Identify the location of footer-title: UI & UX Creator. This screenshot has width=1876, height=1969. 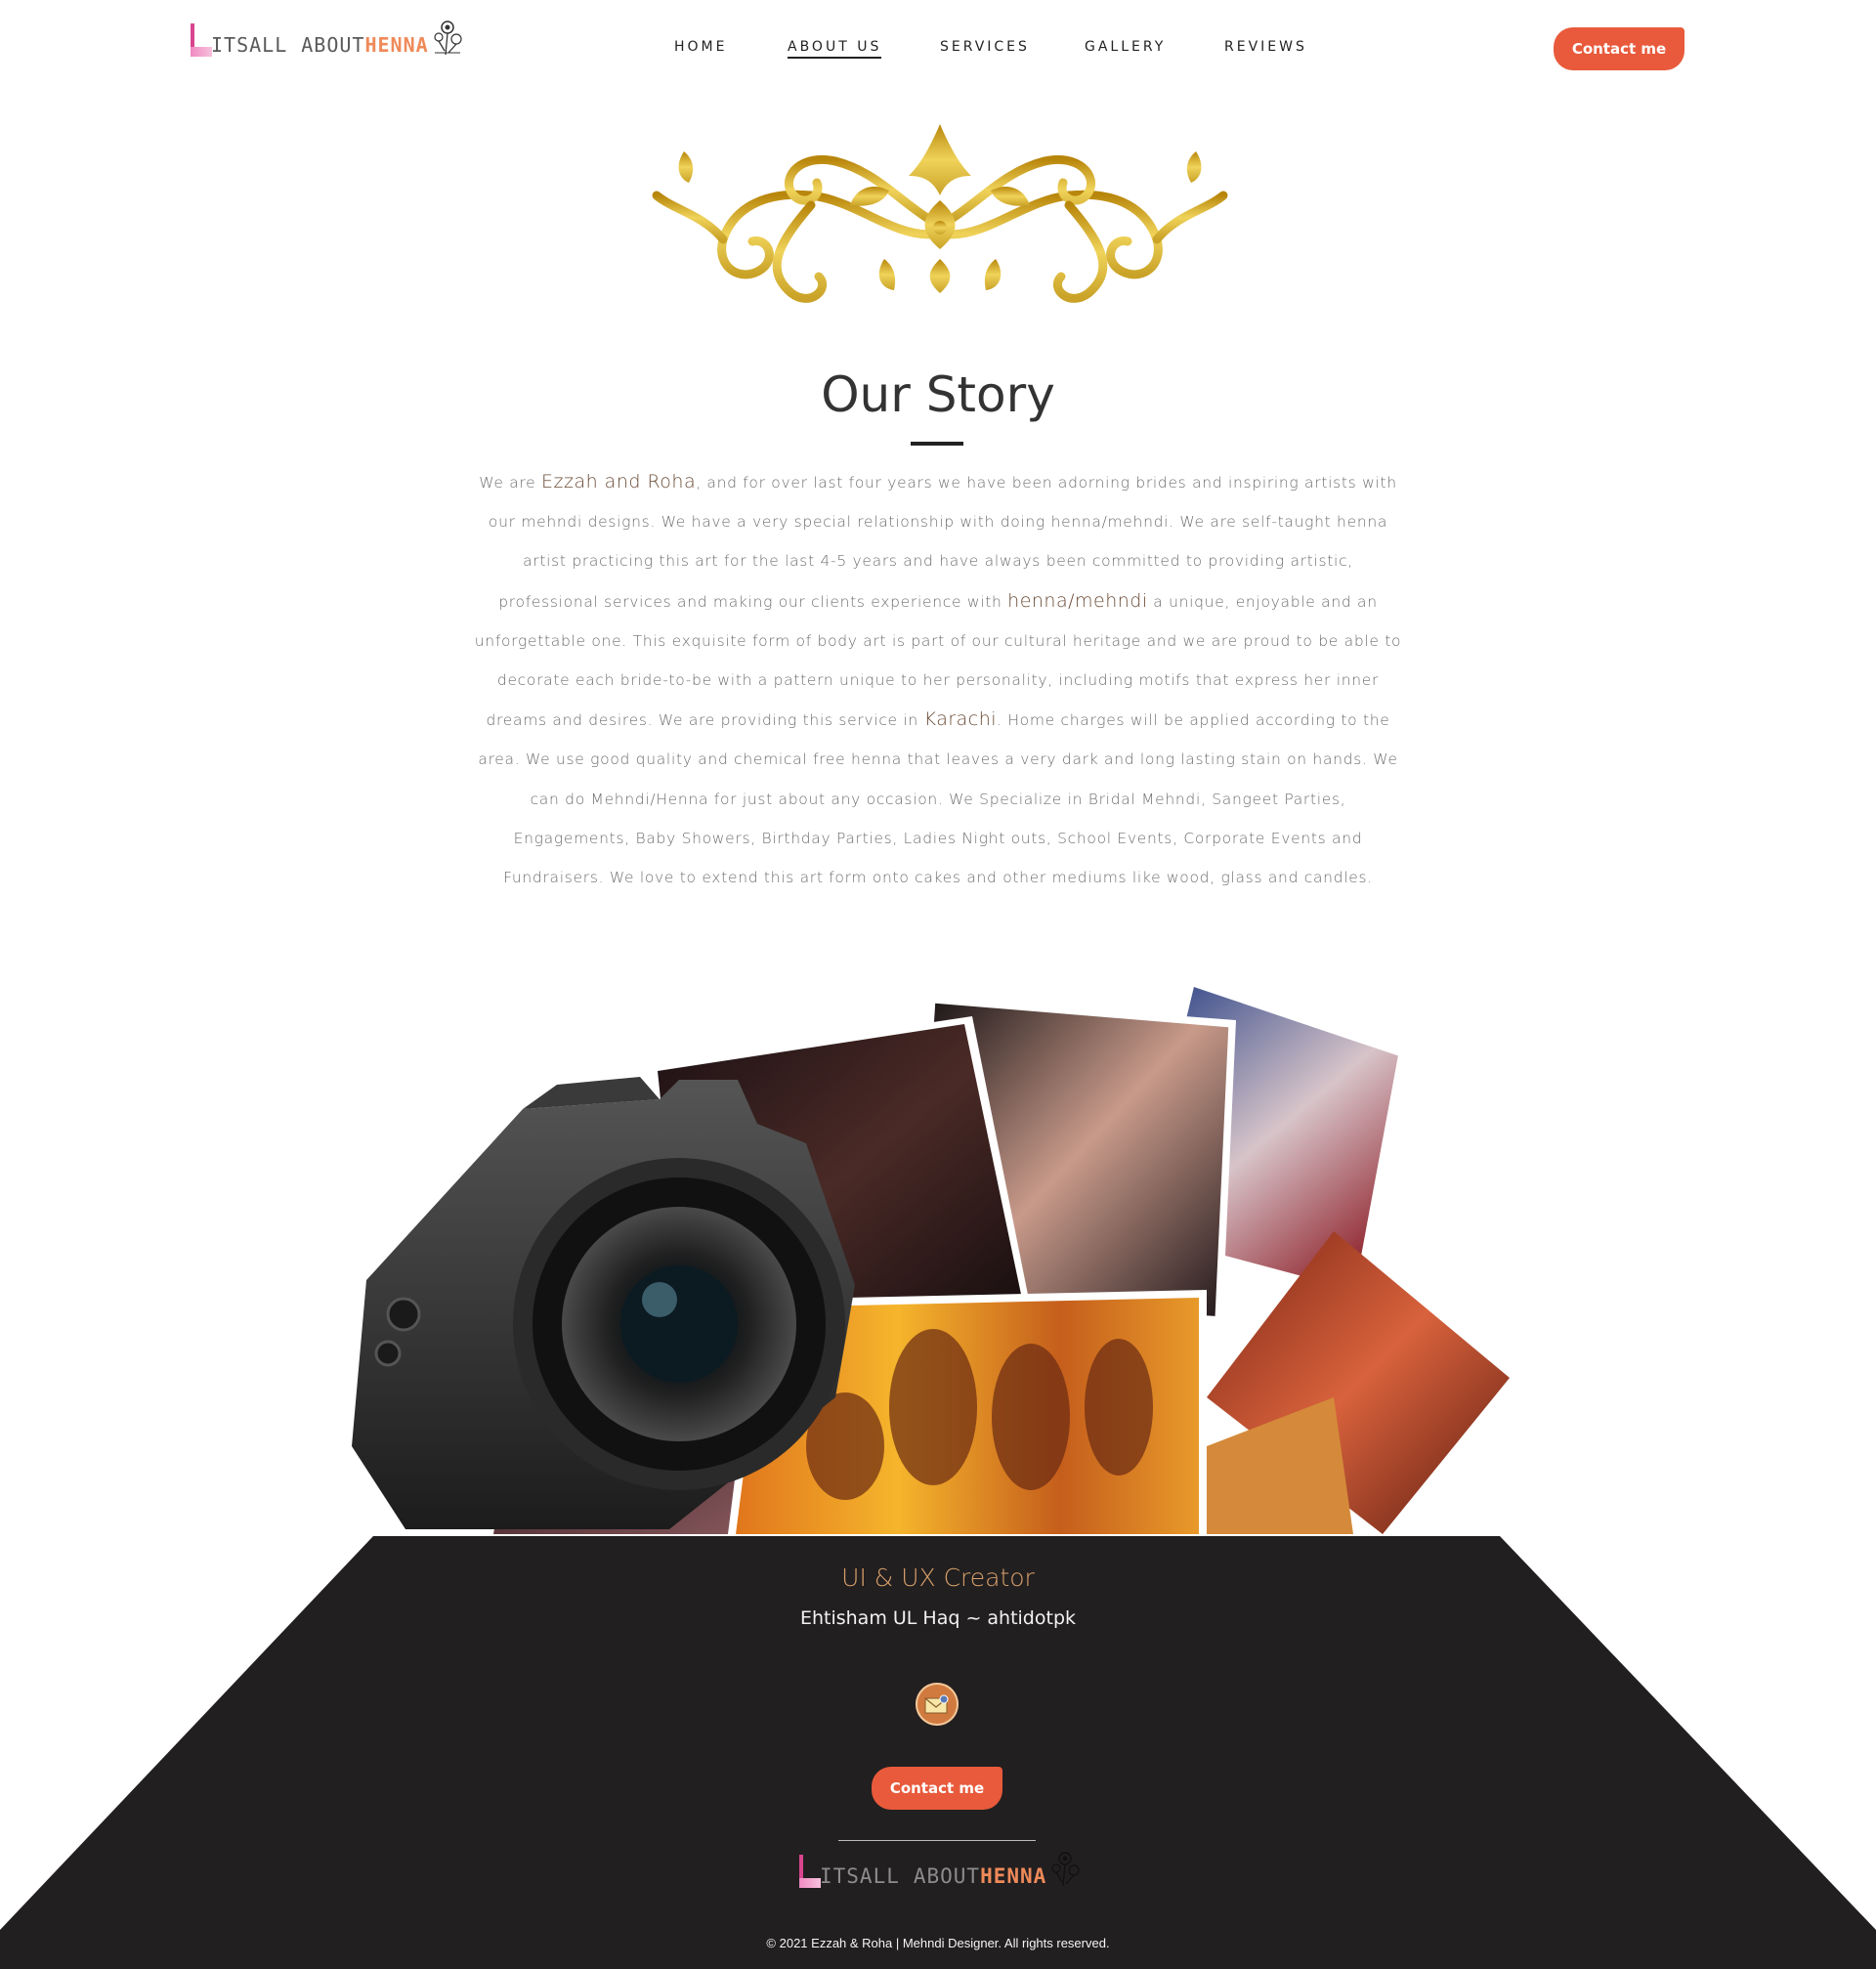
(938, 1577).